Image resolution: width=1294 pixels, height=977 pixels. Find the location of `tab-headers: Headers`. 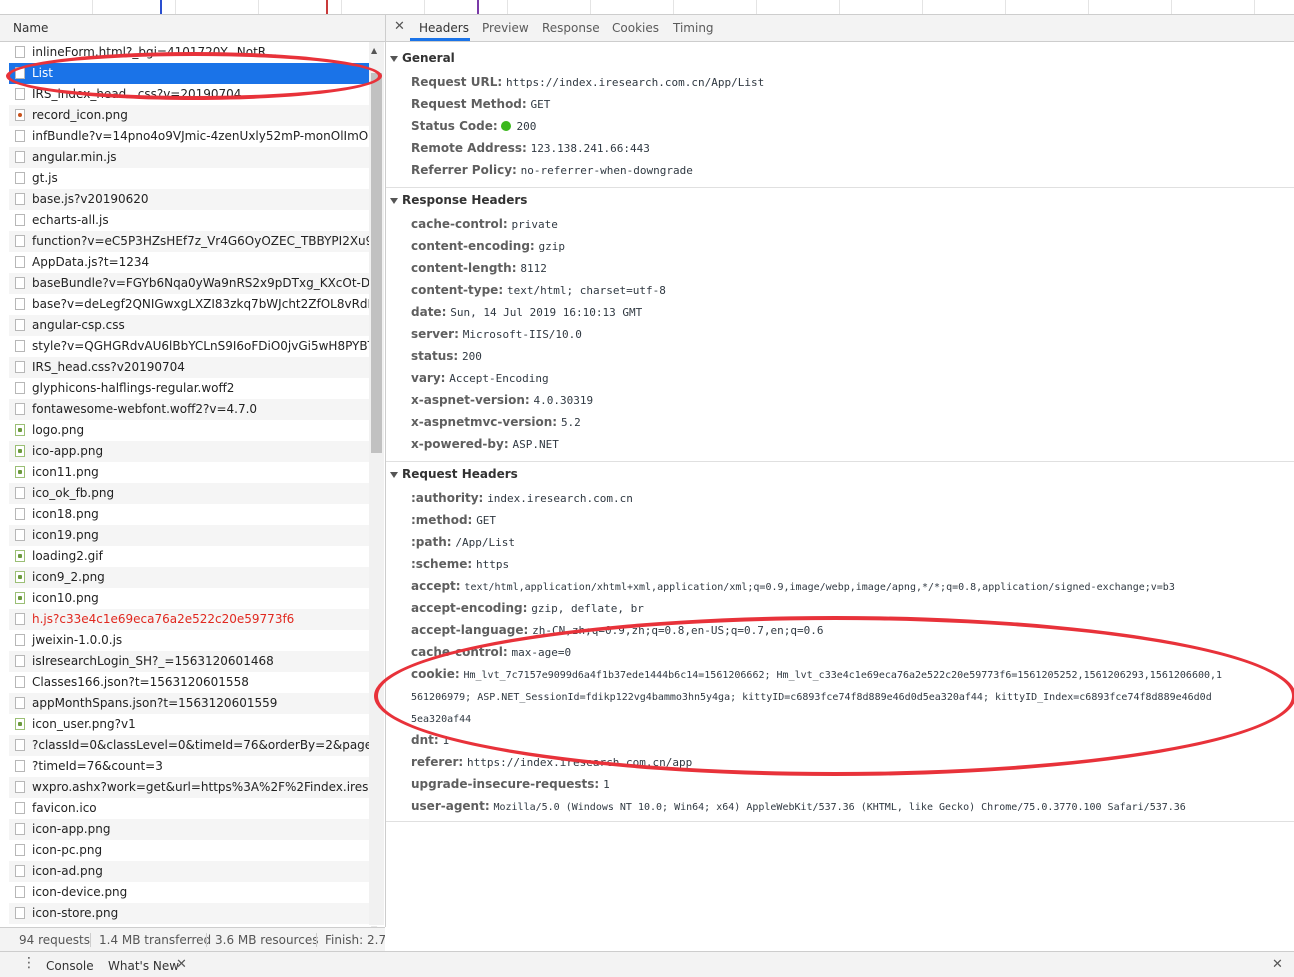

tab-headers: Headers is located at coordinates (444, 28).